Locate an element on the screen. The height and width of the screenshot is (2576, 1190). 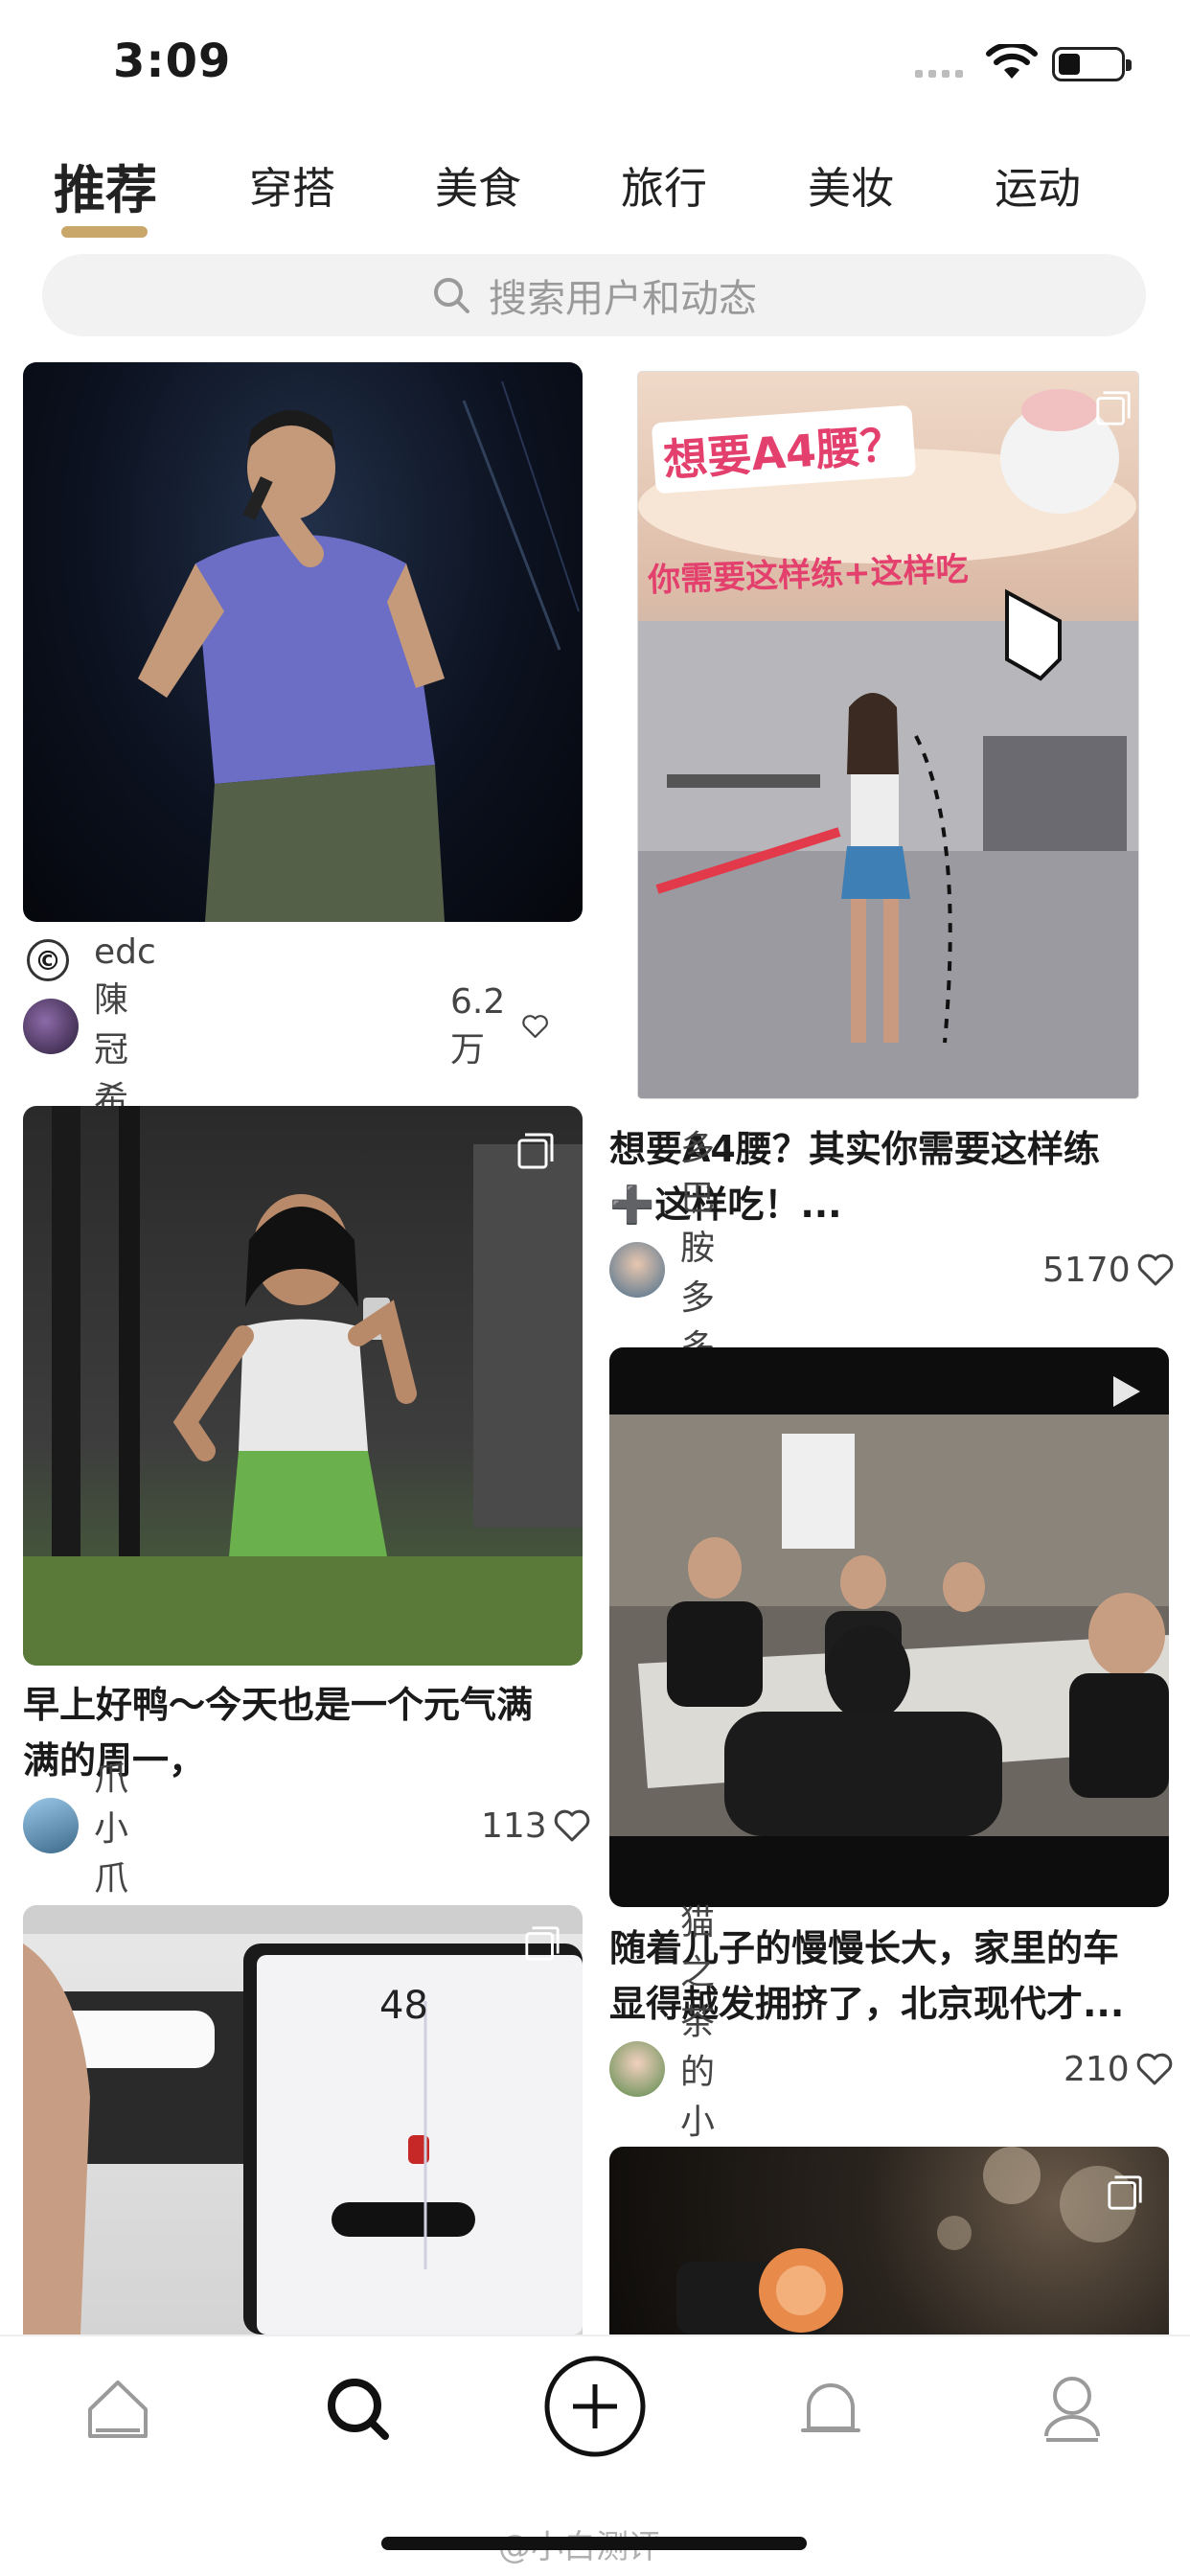
cellular-signal-icon is located at coordinates (939, 74).